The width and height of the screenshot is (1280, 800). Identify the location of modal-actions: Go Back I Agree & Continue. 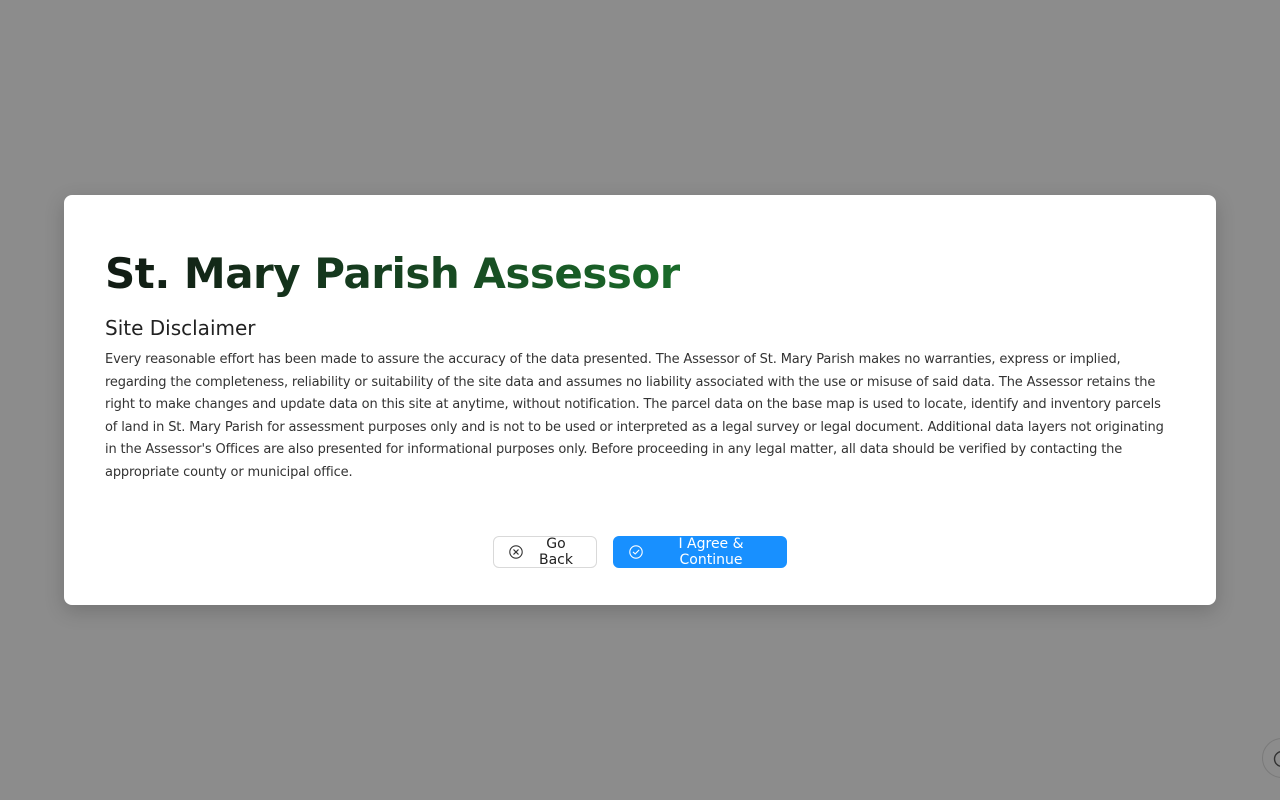
(640, 552).